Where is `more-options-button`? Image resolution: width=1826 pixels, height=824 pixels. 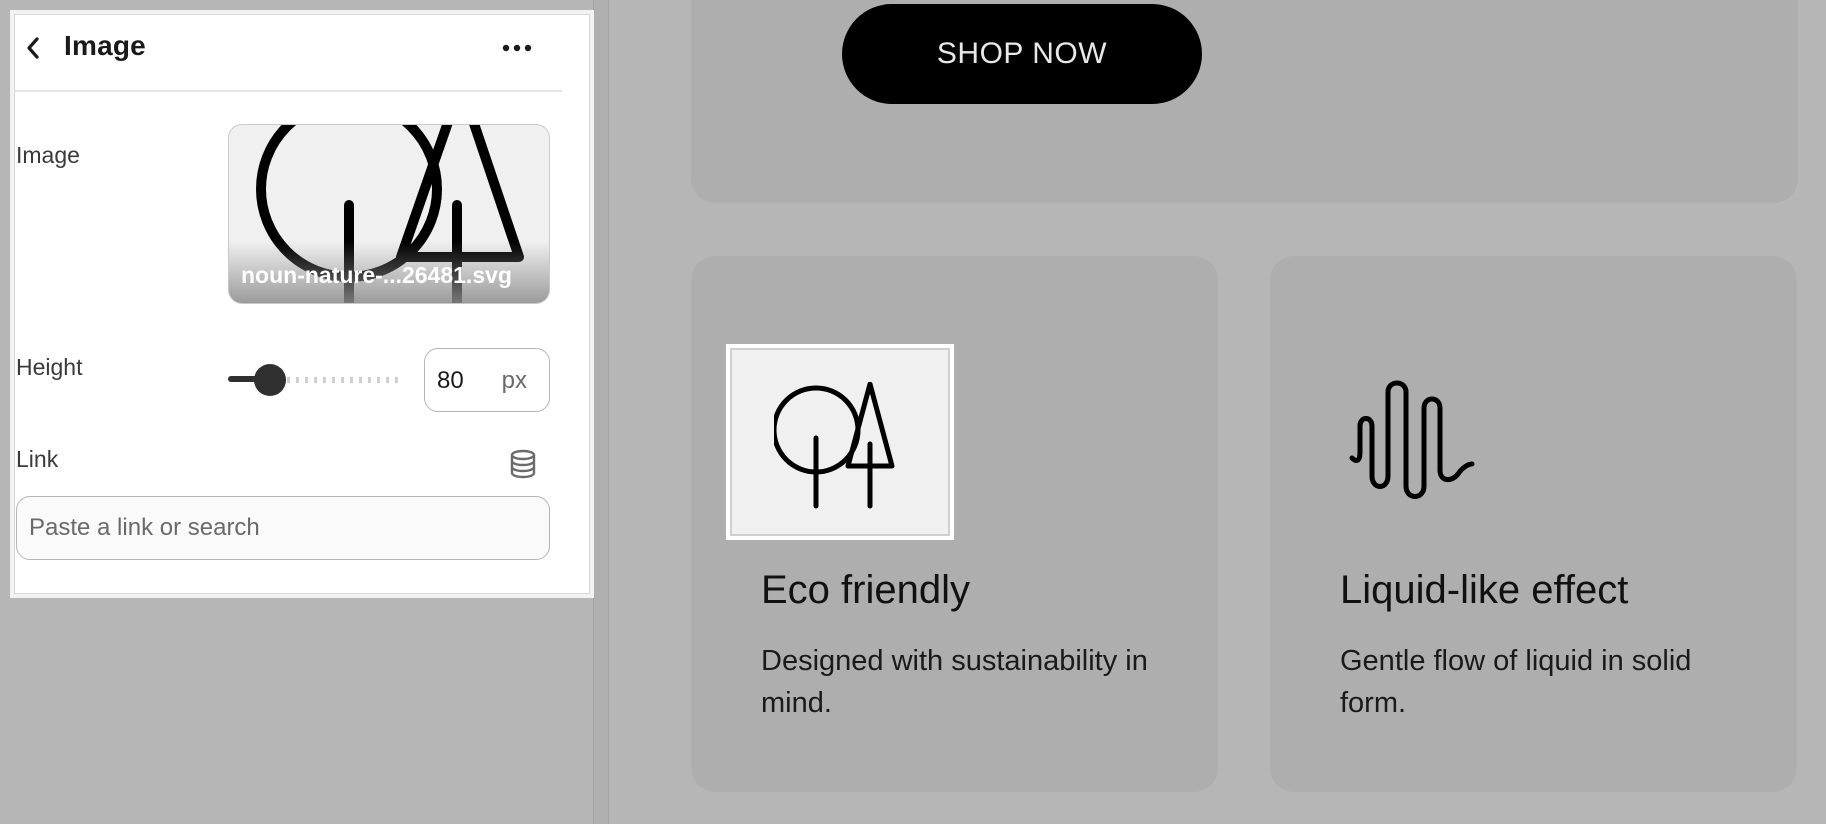
more-options-button is located at coordinates (517, 48).